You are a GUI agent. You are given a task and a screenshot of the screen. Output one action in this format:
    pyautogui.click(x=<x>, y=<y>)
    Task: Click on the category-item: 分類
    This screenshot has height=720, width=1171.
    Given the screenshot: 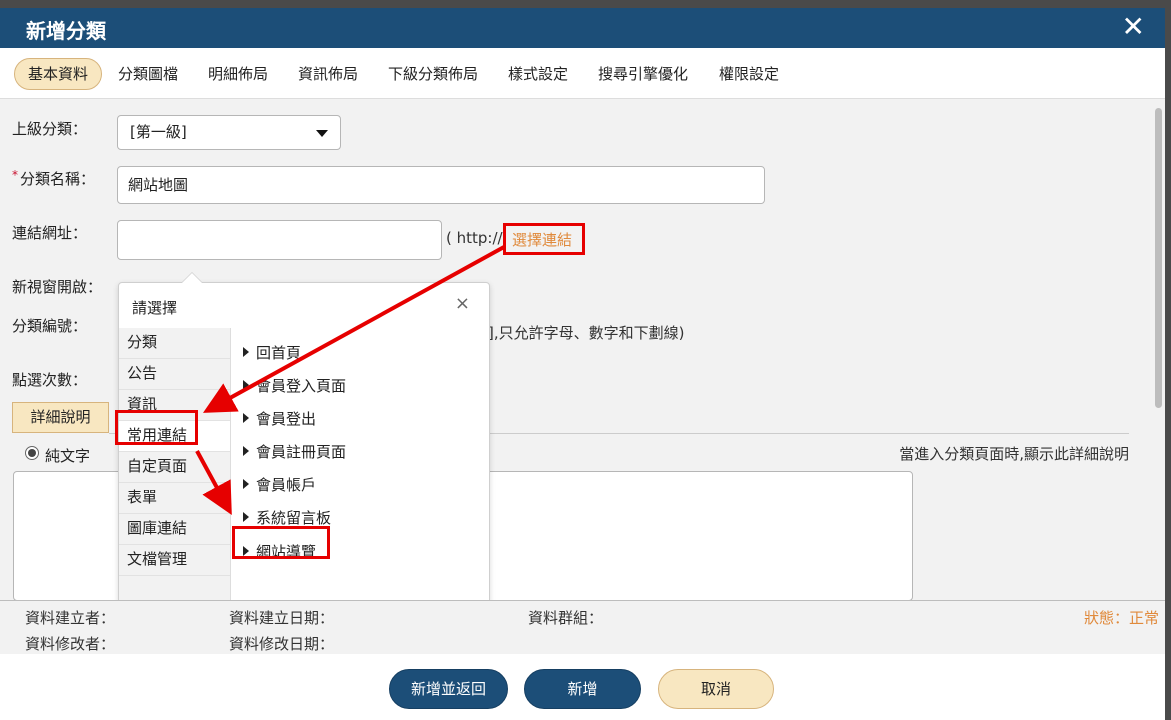 What is the action you would take?
    pyautogui.click(x=174, y=343)
    